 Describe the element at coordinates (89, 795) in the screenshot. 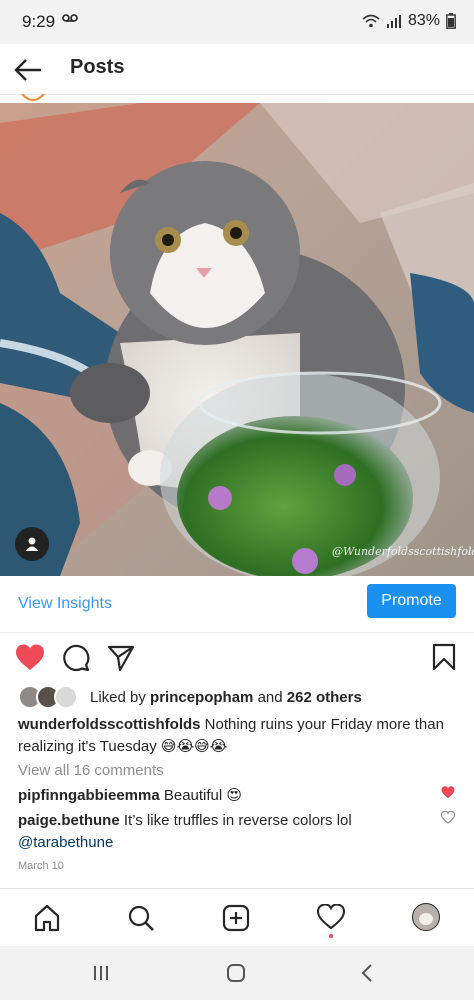

I see `comment-username: pipfinngabbieemma` at that location.